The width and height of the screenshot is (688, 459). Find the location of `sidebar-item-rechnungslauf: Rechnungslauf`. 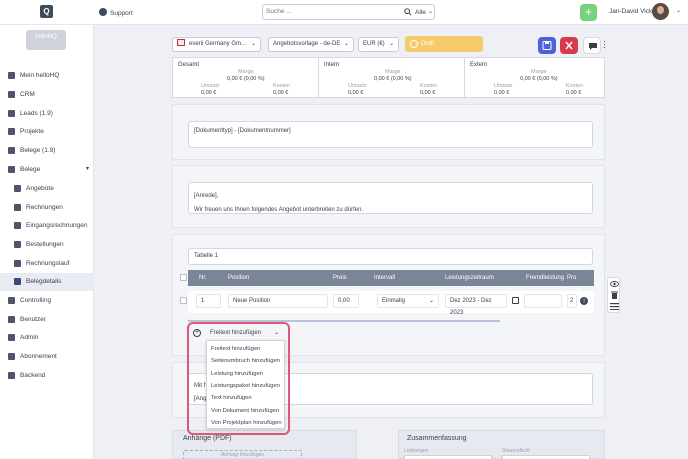

sidebar-item-rechnungslauf: Rechnungslauf is located at coordinates (47, 264).